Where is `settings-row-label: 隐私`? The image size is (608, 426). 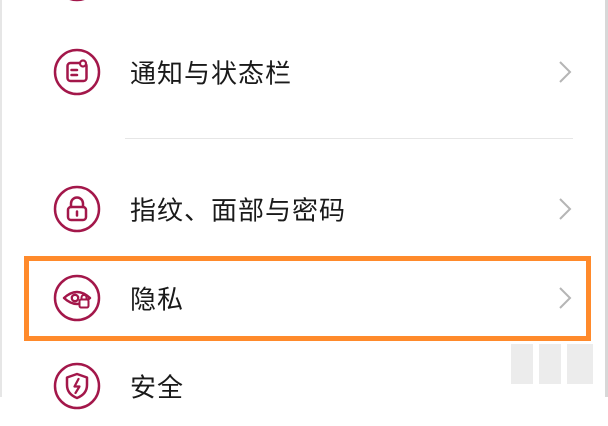
settings-row-label: 隐私 is located at coordinates (157, 300).